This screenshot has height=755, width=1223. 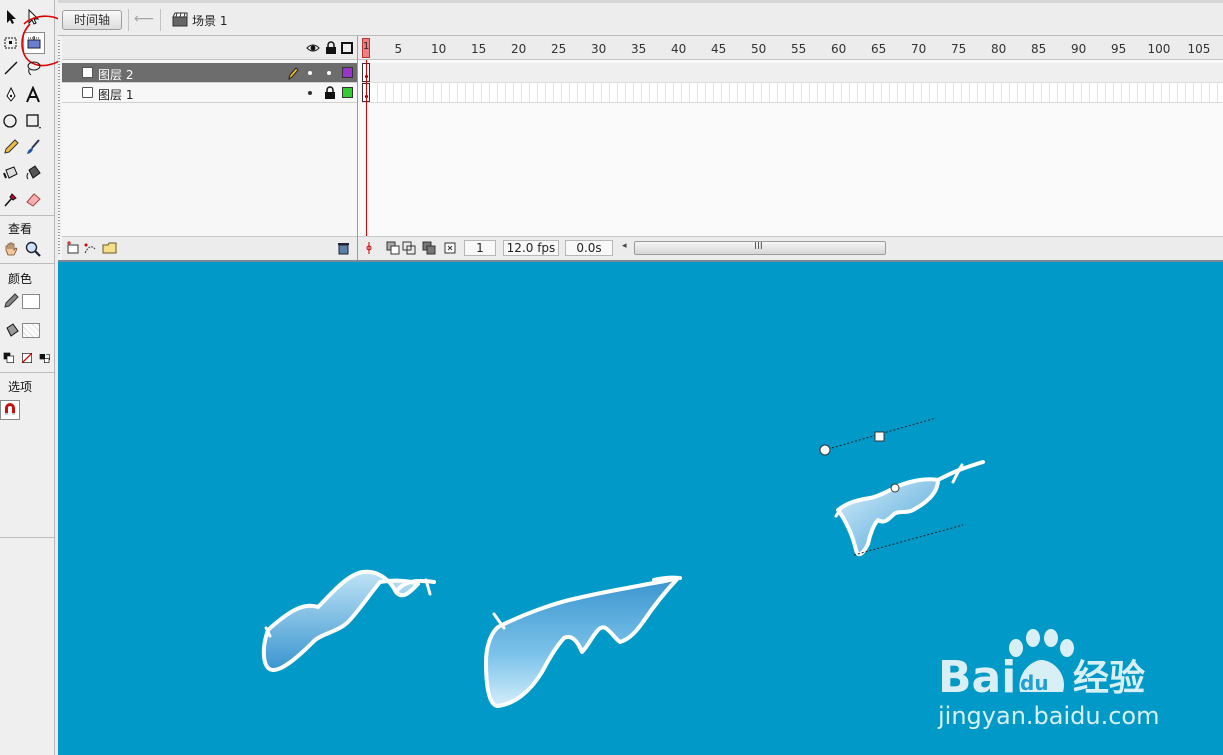 What do you see at coordinates (36, 377) in the screenshot?
I see `tools-panel: 查看 颜色 选项` at bounding box center [36, 377].